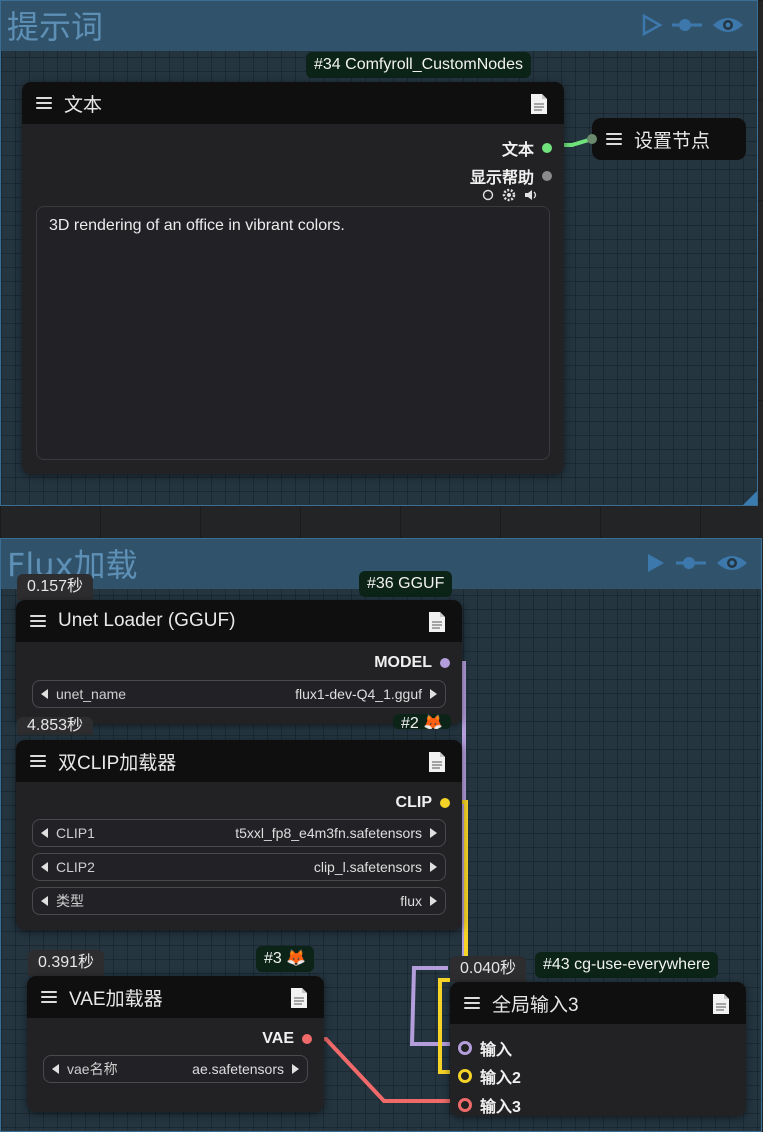 Image resolution: width=763 pixels, height=1132 pixels. Describe the element at coordinates (598, 1003) in the screenshot. I see `node-header: 全局输入3` at that location.